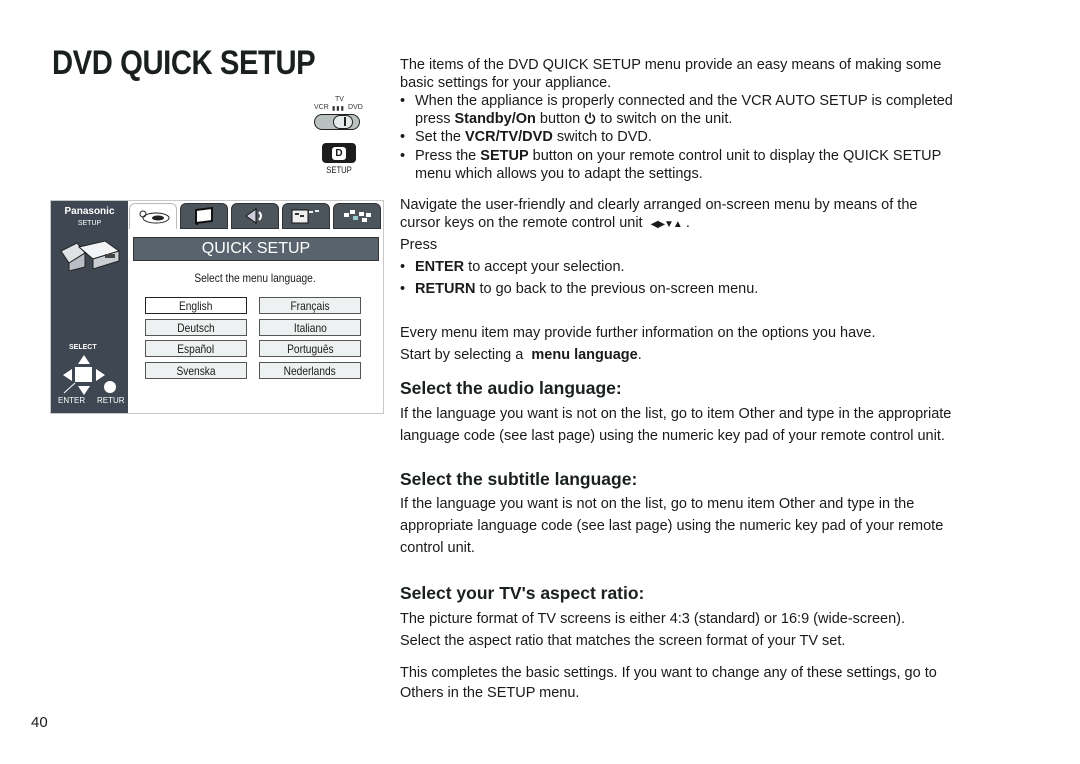  I want to click on speaker-icon, so click(253, 216).